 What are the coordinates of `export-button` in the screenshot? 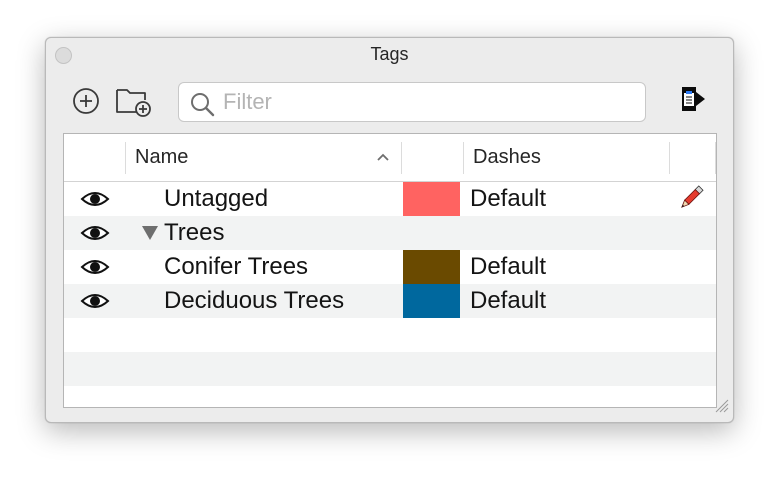 It's located at (693, 101).